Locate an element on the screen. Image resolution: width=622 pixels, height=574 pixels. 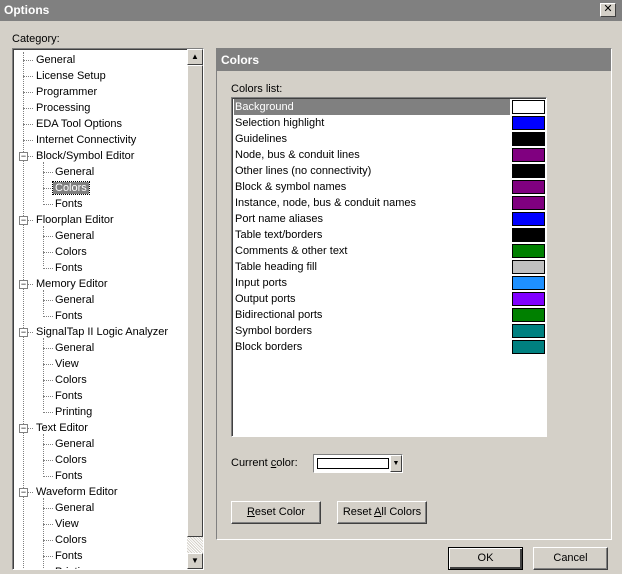
color-list-item: Selection highlight is located at coordinates (390, 123).